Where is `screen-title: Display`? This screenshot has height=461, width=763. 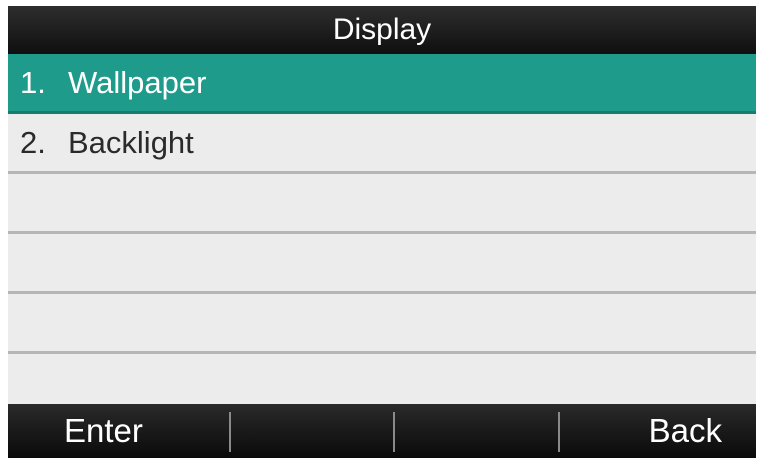
screen-title: Display is located at coordinates (382, 30).